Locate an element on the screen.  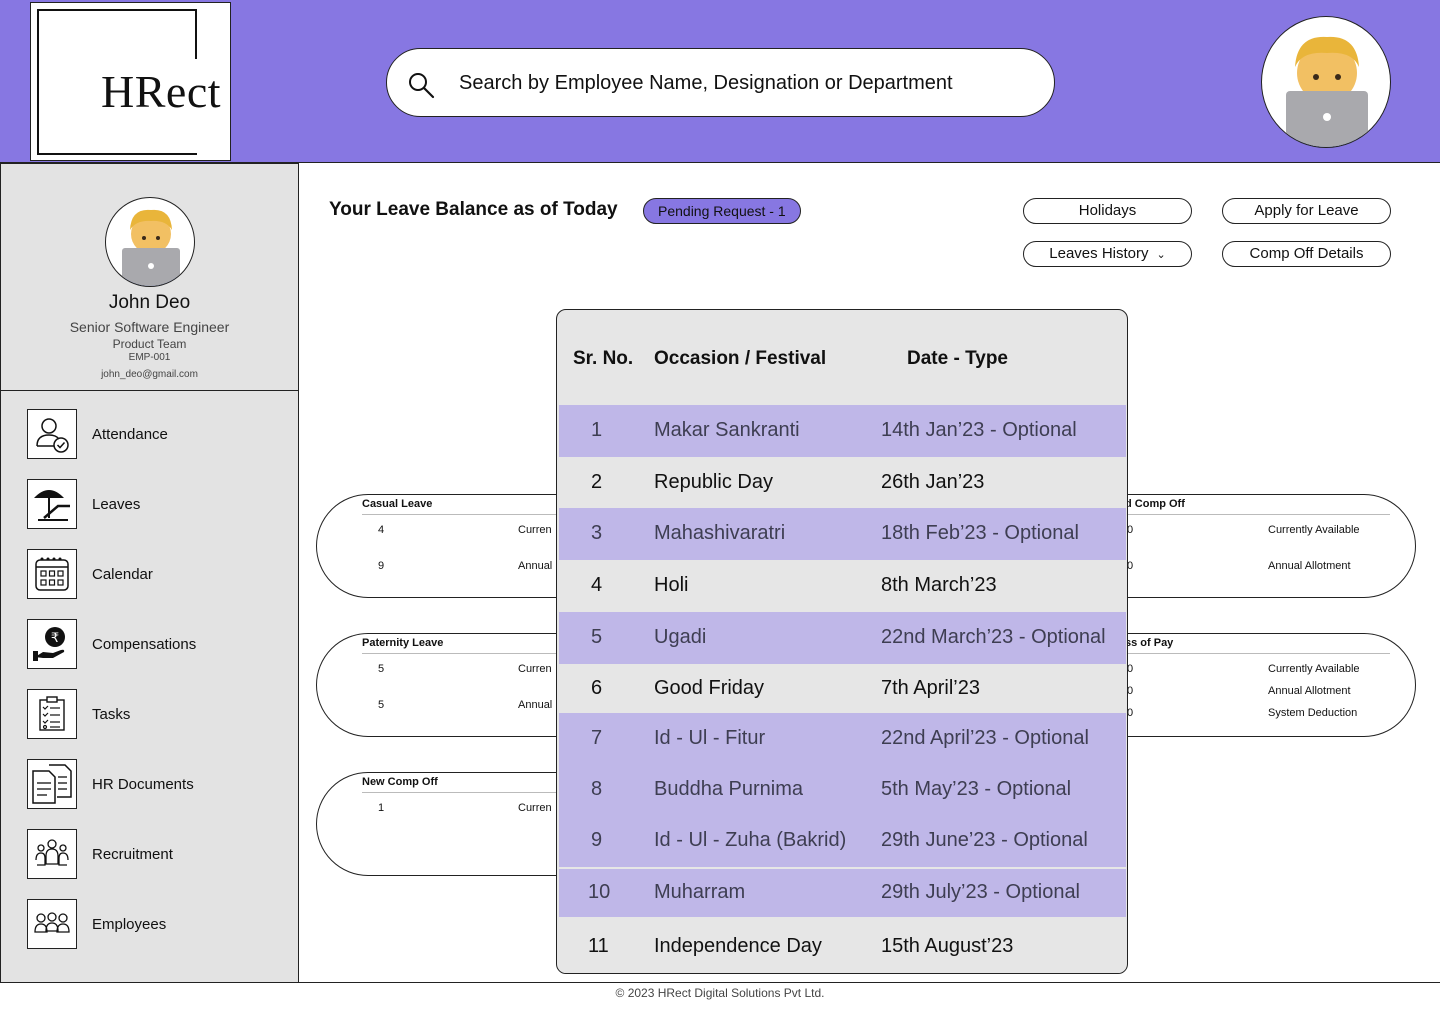
user-check-icon is located at coordinates (52, 434).